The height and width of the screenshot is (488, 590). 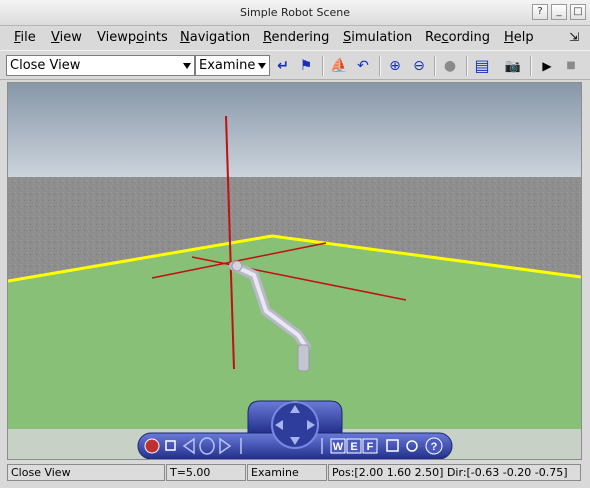 I want to click on document-icon: ▤, so click(x=482, y=66).